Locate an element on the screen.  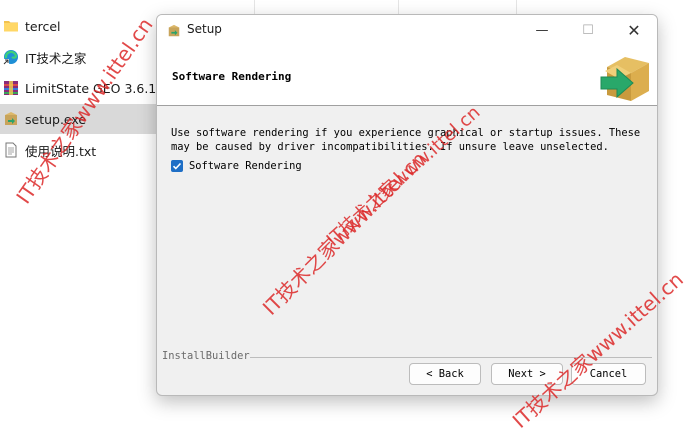
file-item-ittech: IT技术之家 is located at coordinates (80, 57).